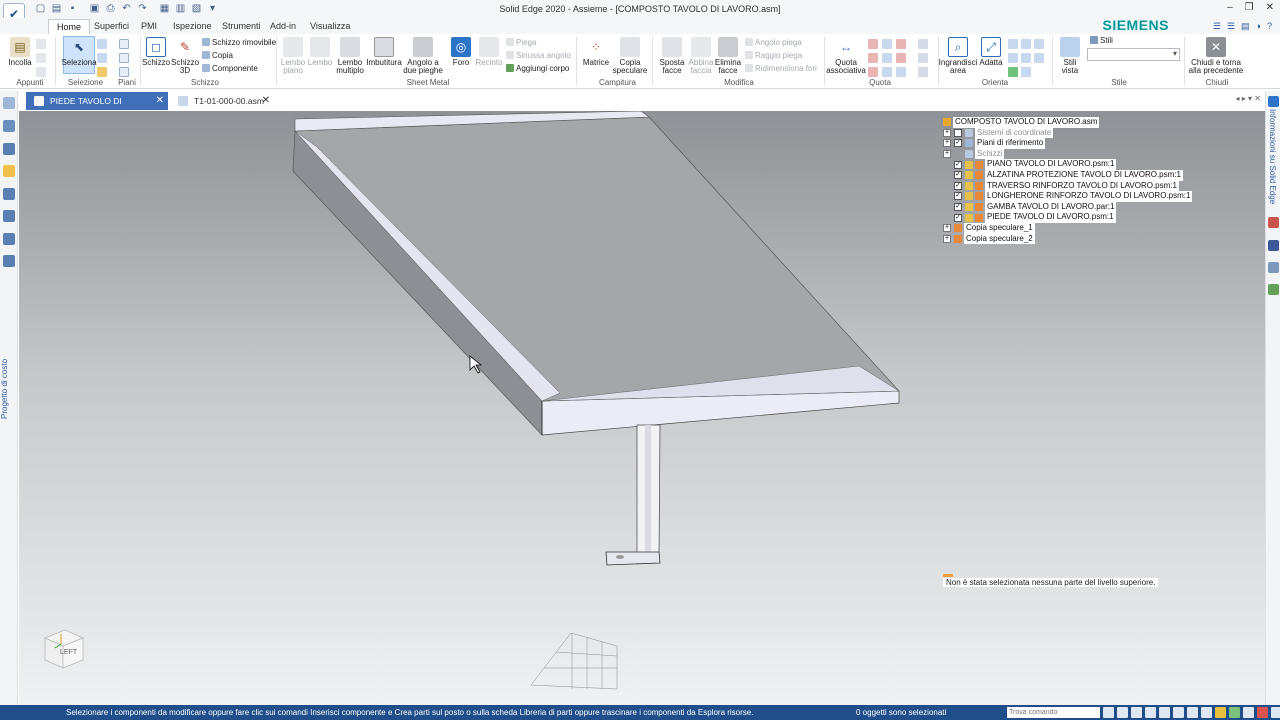  Describe the element at coordinates (1067, 207) in the screenshot. I see `tree-item: ✓ GAMBA TAVOLO DI LAVORO.par:1` at that location.